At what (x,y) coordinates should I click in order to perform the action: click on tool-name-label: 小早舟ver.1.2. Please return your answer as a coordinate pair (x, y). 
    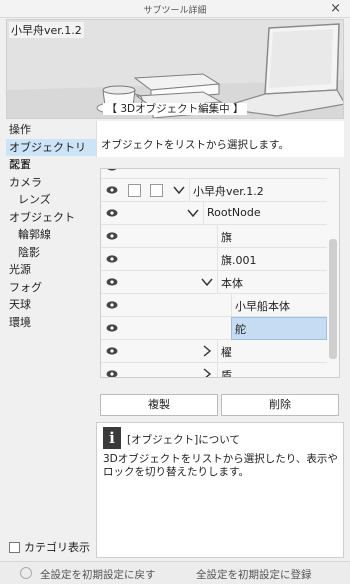
    Looking at the image, I should click on (46, 30).